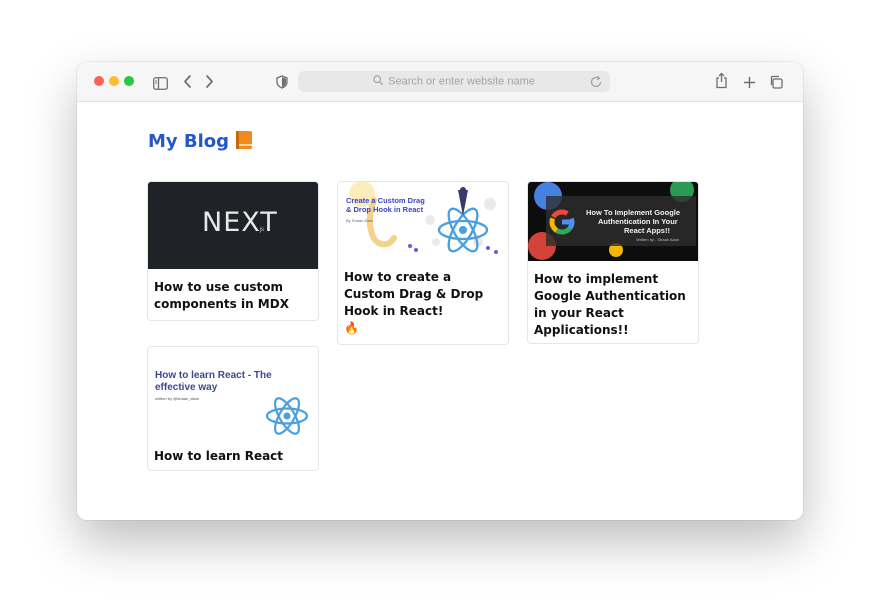  Describe the element at coordinates (287, 416) in the screenshot. I see `react-logo-icon` at that location.